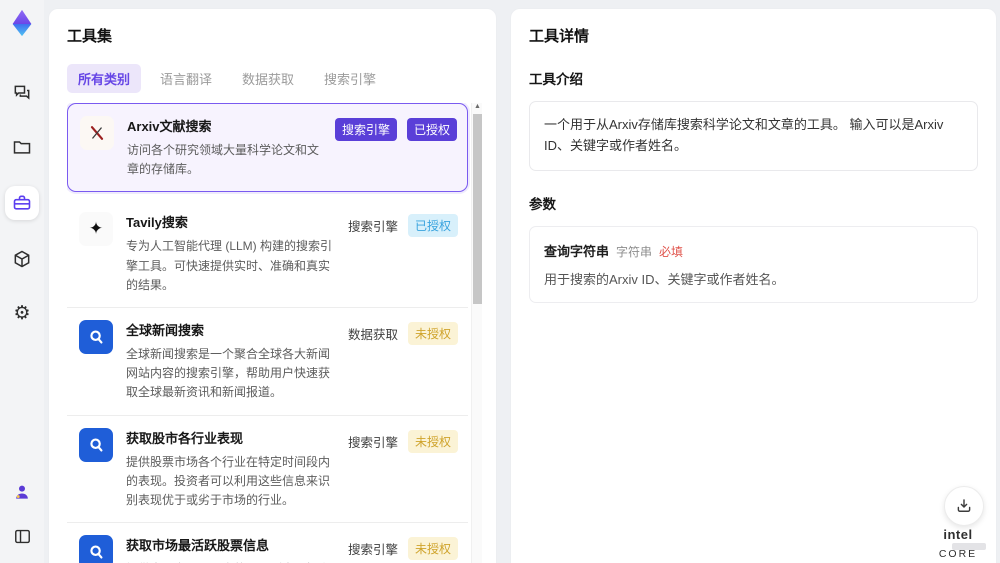 Image resolution: width=1000 pixels, height=563 pixels. I want to click on params-heading: 参数, so click(542, 204).